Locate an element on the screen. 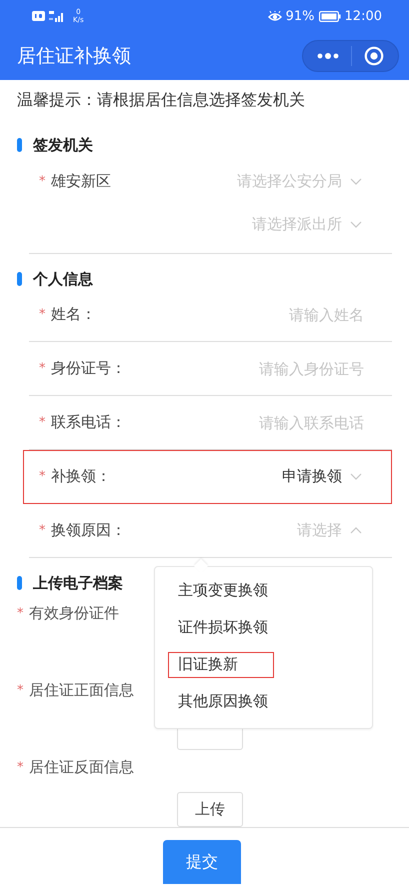 This screenshot has width=409, height=888. text-field: 请输入身份证号 is located at coordinates (245, 369).